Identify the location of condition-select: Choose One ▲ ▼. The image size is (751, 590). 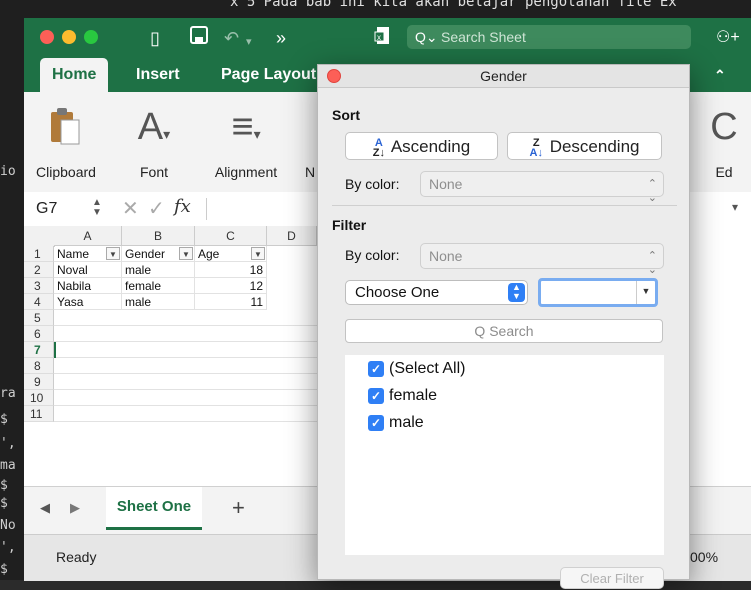
(436, 292).